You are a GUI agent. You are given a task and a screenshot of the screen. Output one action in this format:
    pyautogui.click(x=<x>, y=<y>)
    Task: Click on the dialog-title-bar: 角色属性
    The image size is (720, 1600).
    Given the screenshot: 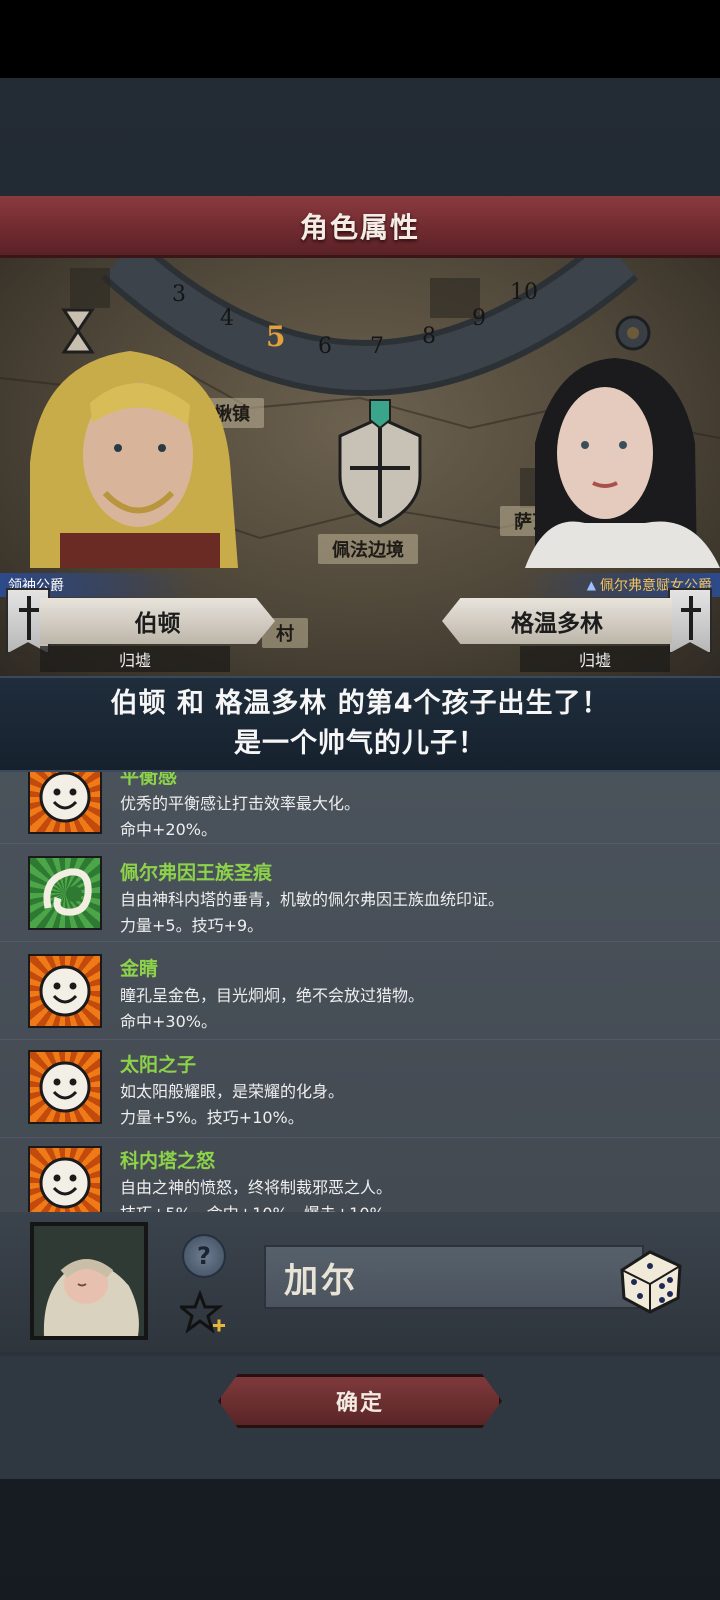 What is the action you would take?
    pyautogui.click(x=360, y=227)
    